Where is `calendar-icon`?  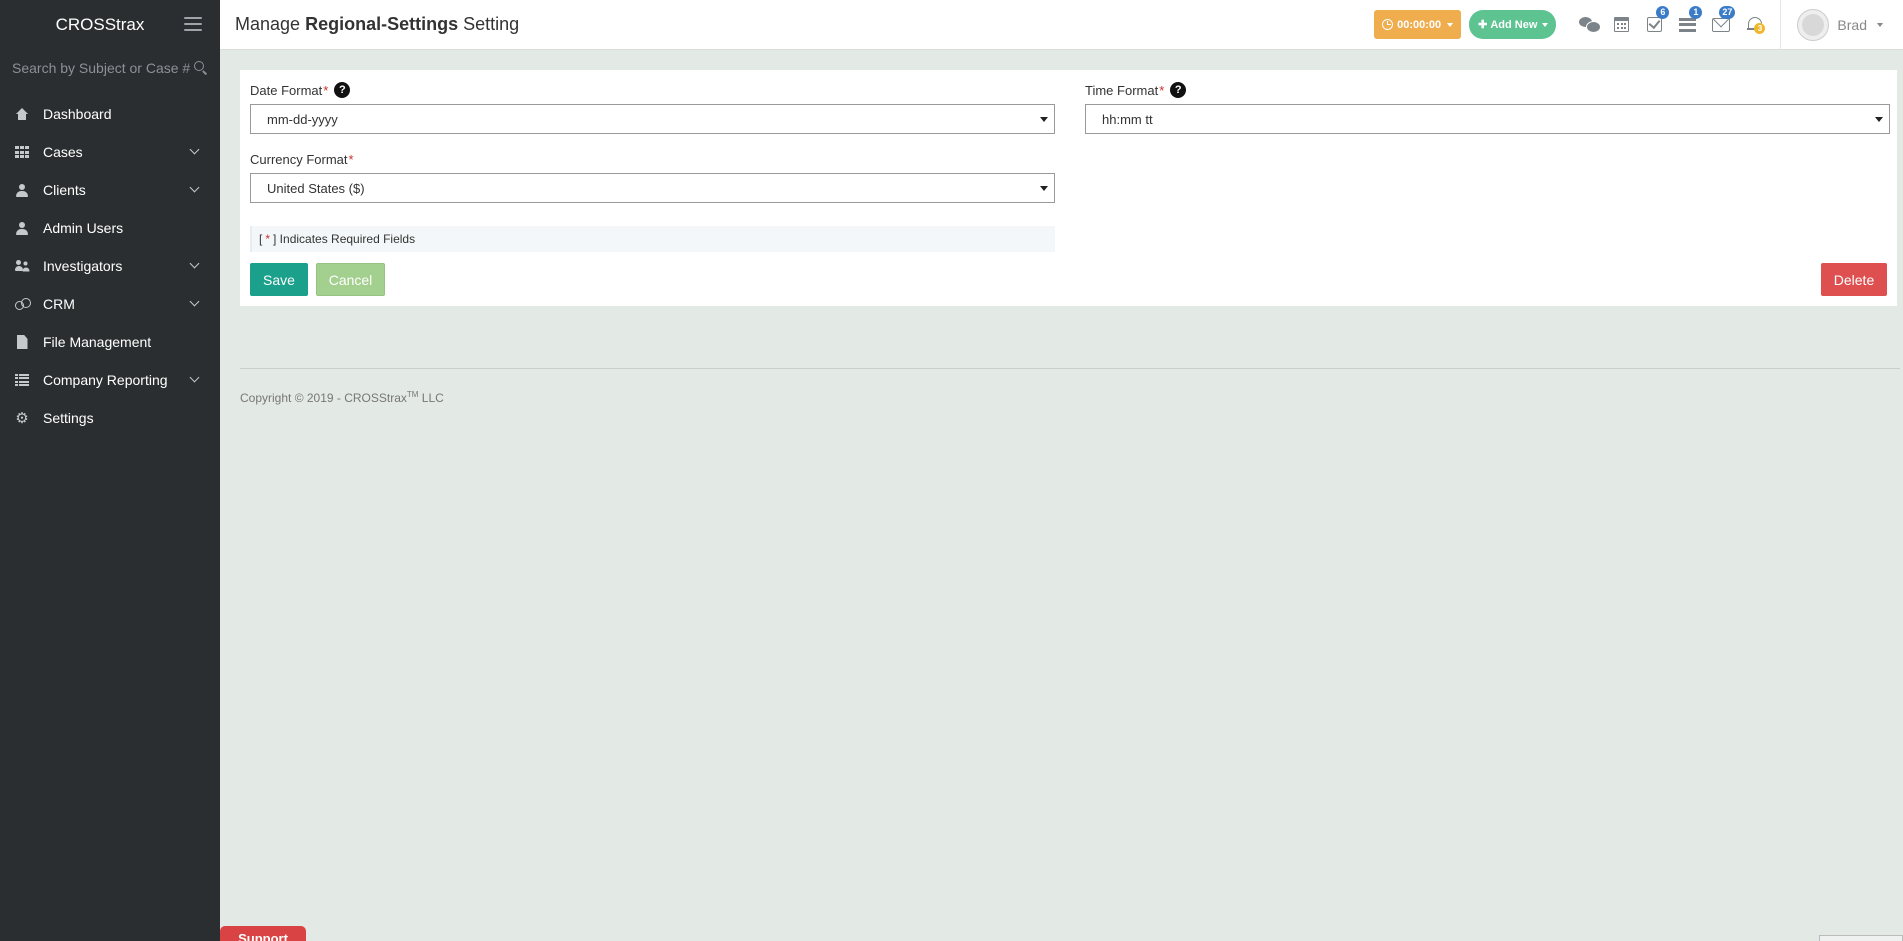
calendar-icon is located at coordinates (1622, 24).